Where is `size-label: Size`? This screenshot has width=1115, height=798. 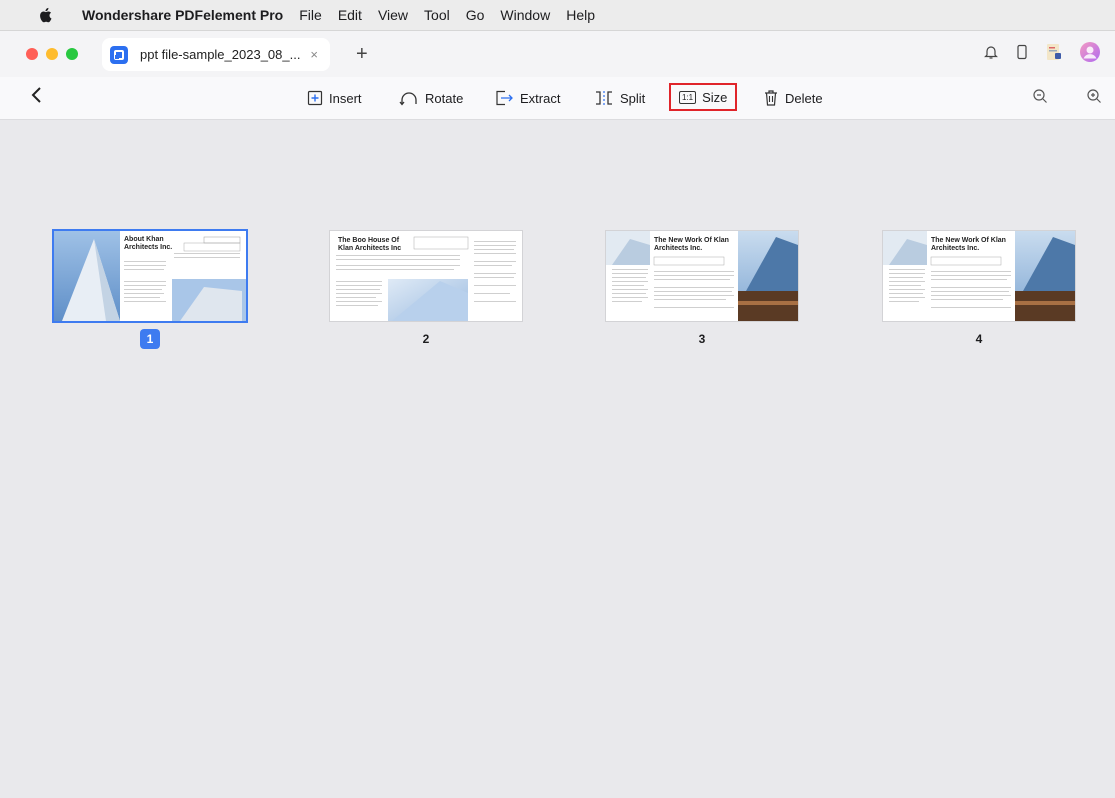 size-label: Size is located at coordinates (715, 97).